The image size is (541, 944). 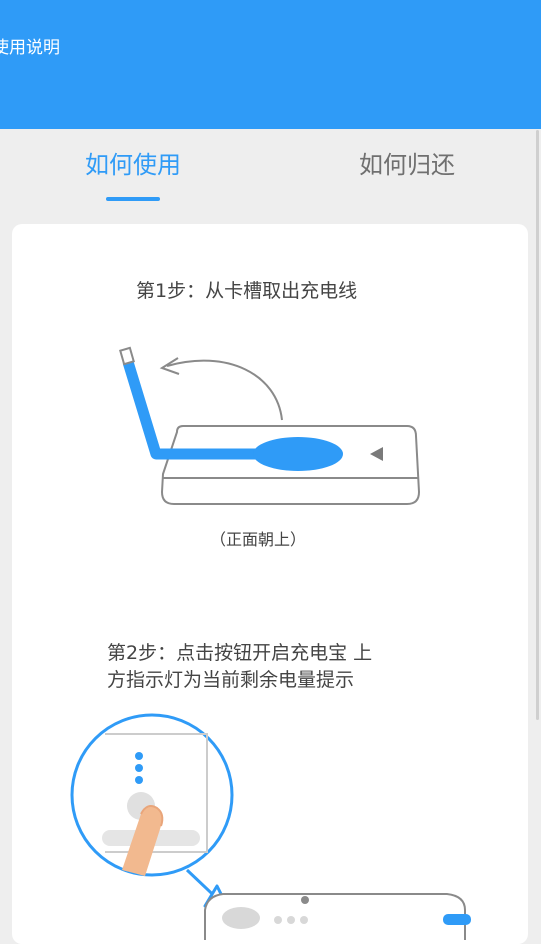 What do you see at coordinates (258, 539) in the screenshot?
I see `step-1-caption: （正面朝上）` at bounding box center [258, 539].